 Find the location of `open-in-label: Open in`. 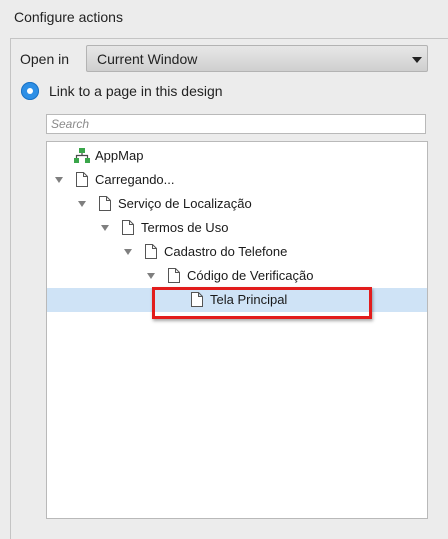

open-in-label: Open in is located at coordinates (45, 59).